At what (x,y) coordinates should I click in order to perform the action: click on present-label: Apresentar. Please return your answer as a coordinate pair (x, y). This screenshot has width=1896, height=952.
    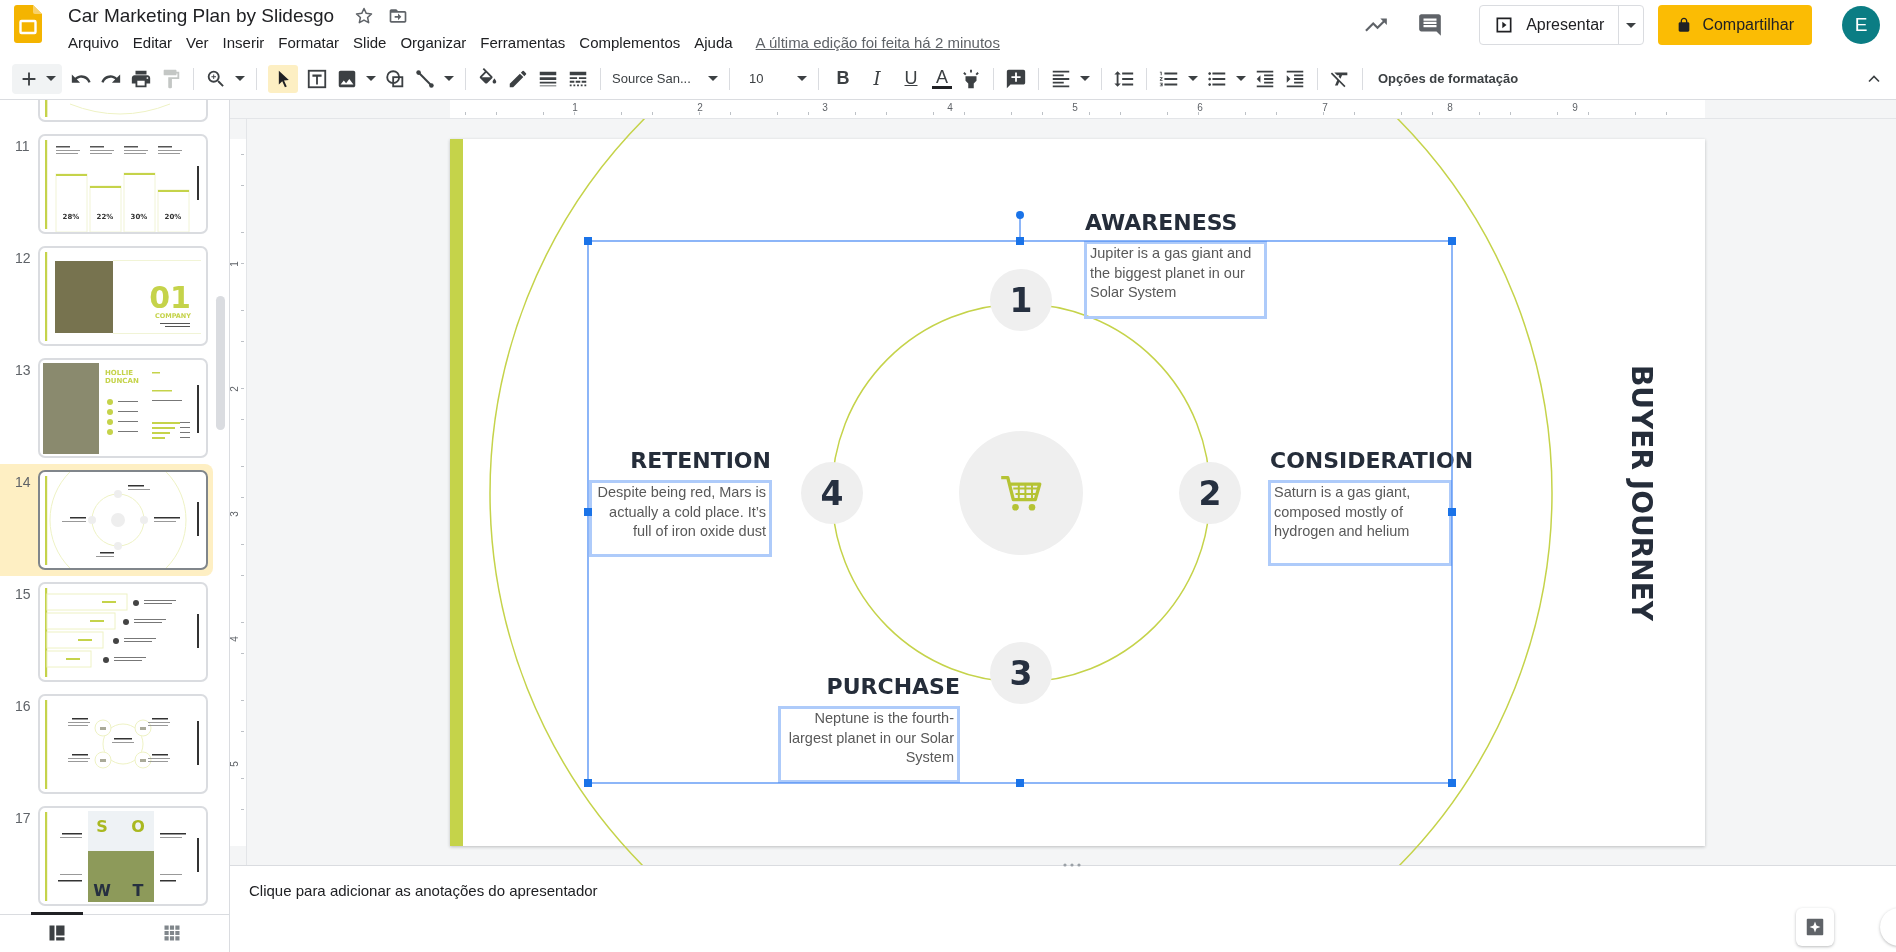
    Looking at the image, I should click on (1565, 25).